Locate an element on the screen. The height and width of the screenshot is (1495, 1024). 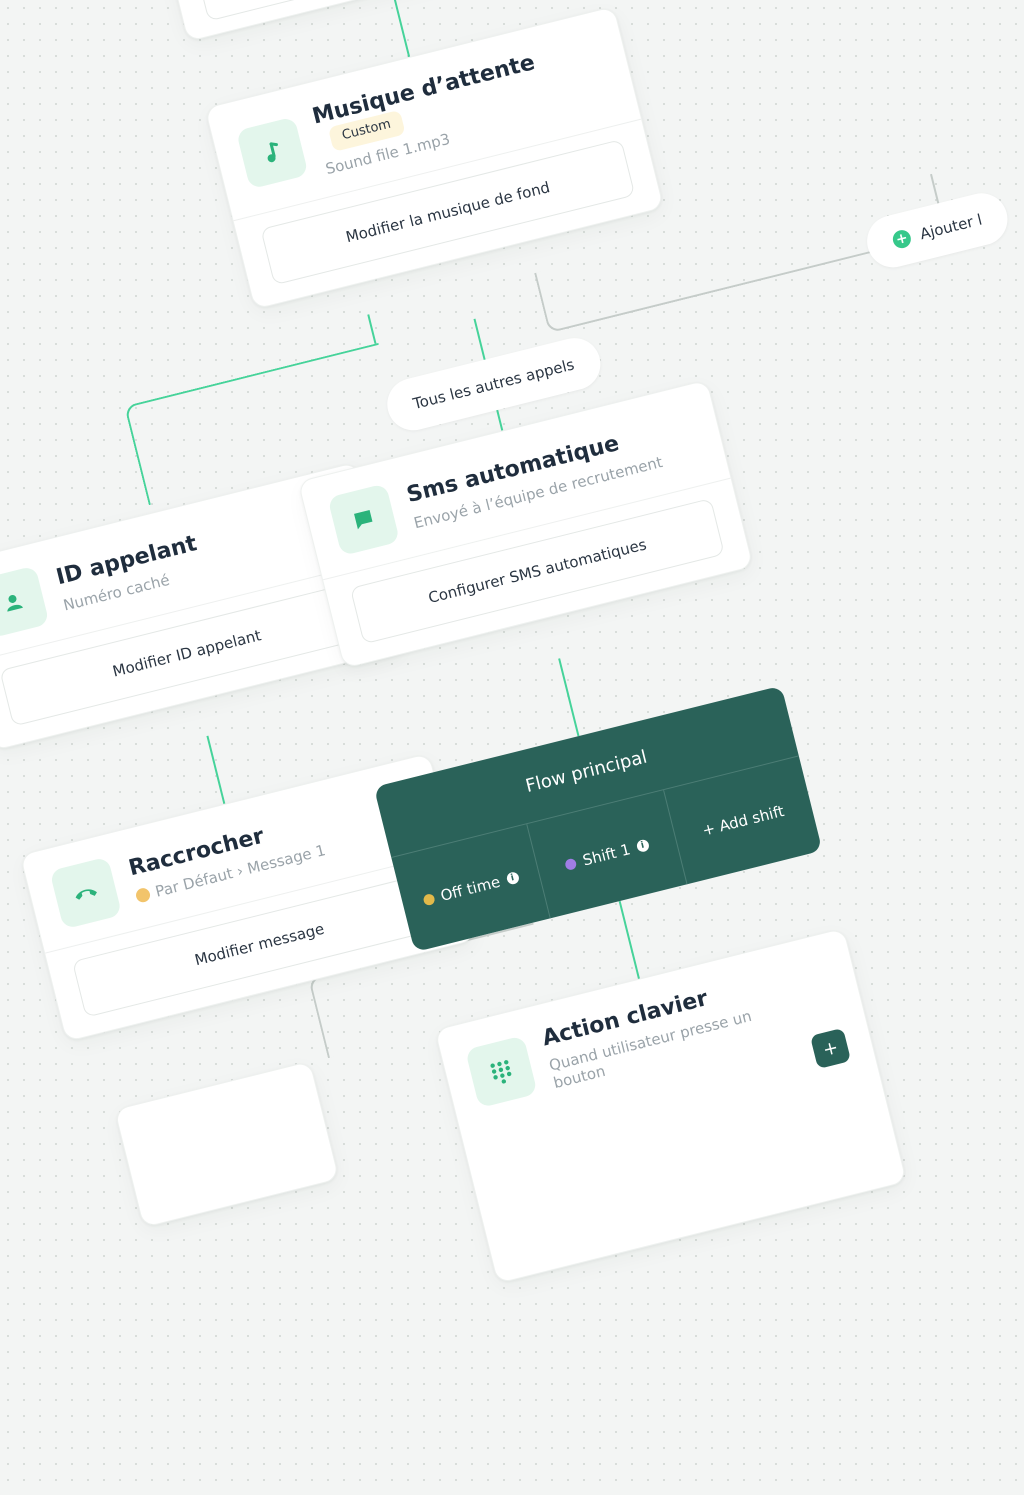
keypad-icon is located at coordinates (501, 1071).